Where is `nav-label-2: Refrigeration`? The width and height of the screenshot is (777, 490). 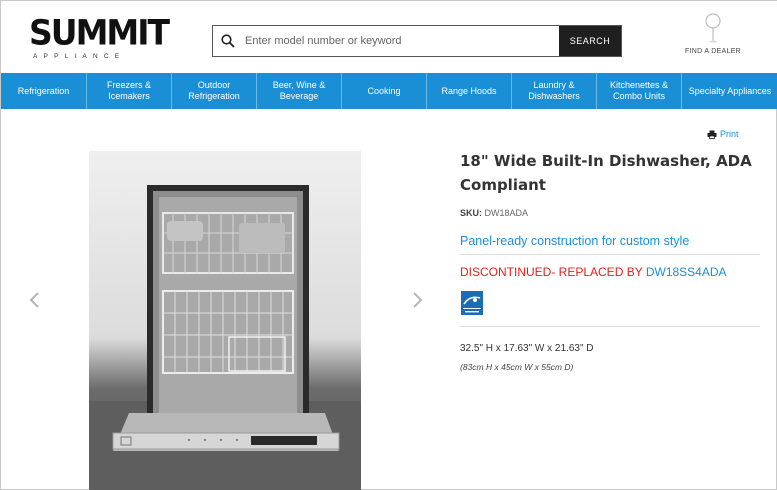 nav-label-2: Refrigeration is located at coordinates (214, 96).